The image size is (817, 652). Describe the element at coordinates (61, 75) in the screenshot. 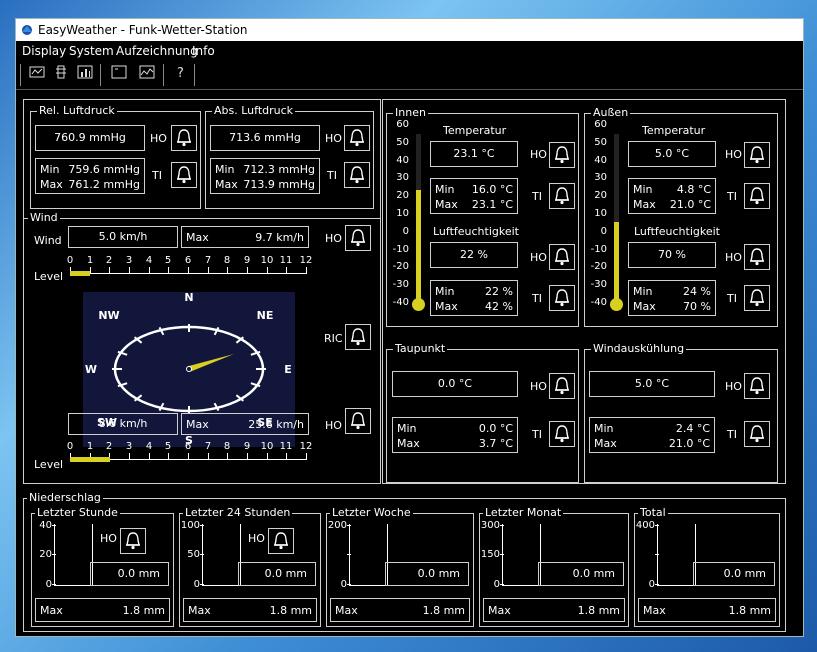

I see `station-icon` at that location.